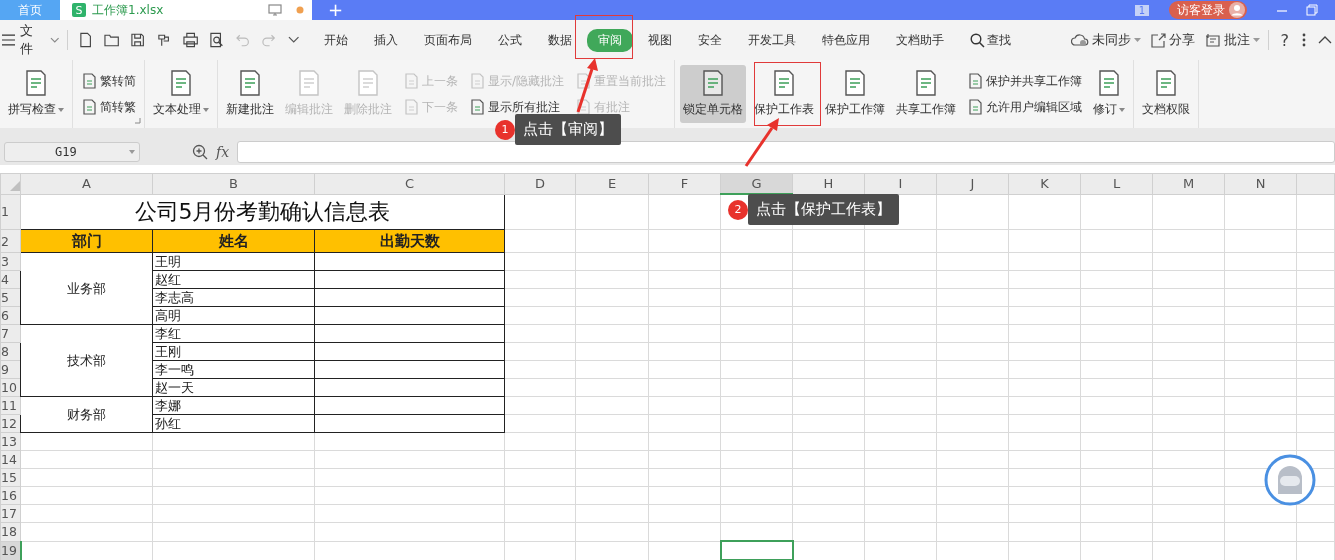  What do you see at coordinates (386, 40) in the screenshot?
I see `ribbon-tab: 插入` at bounding box center [386, 40].